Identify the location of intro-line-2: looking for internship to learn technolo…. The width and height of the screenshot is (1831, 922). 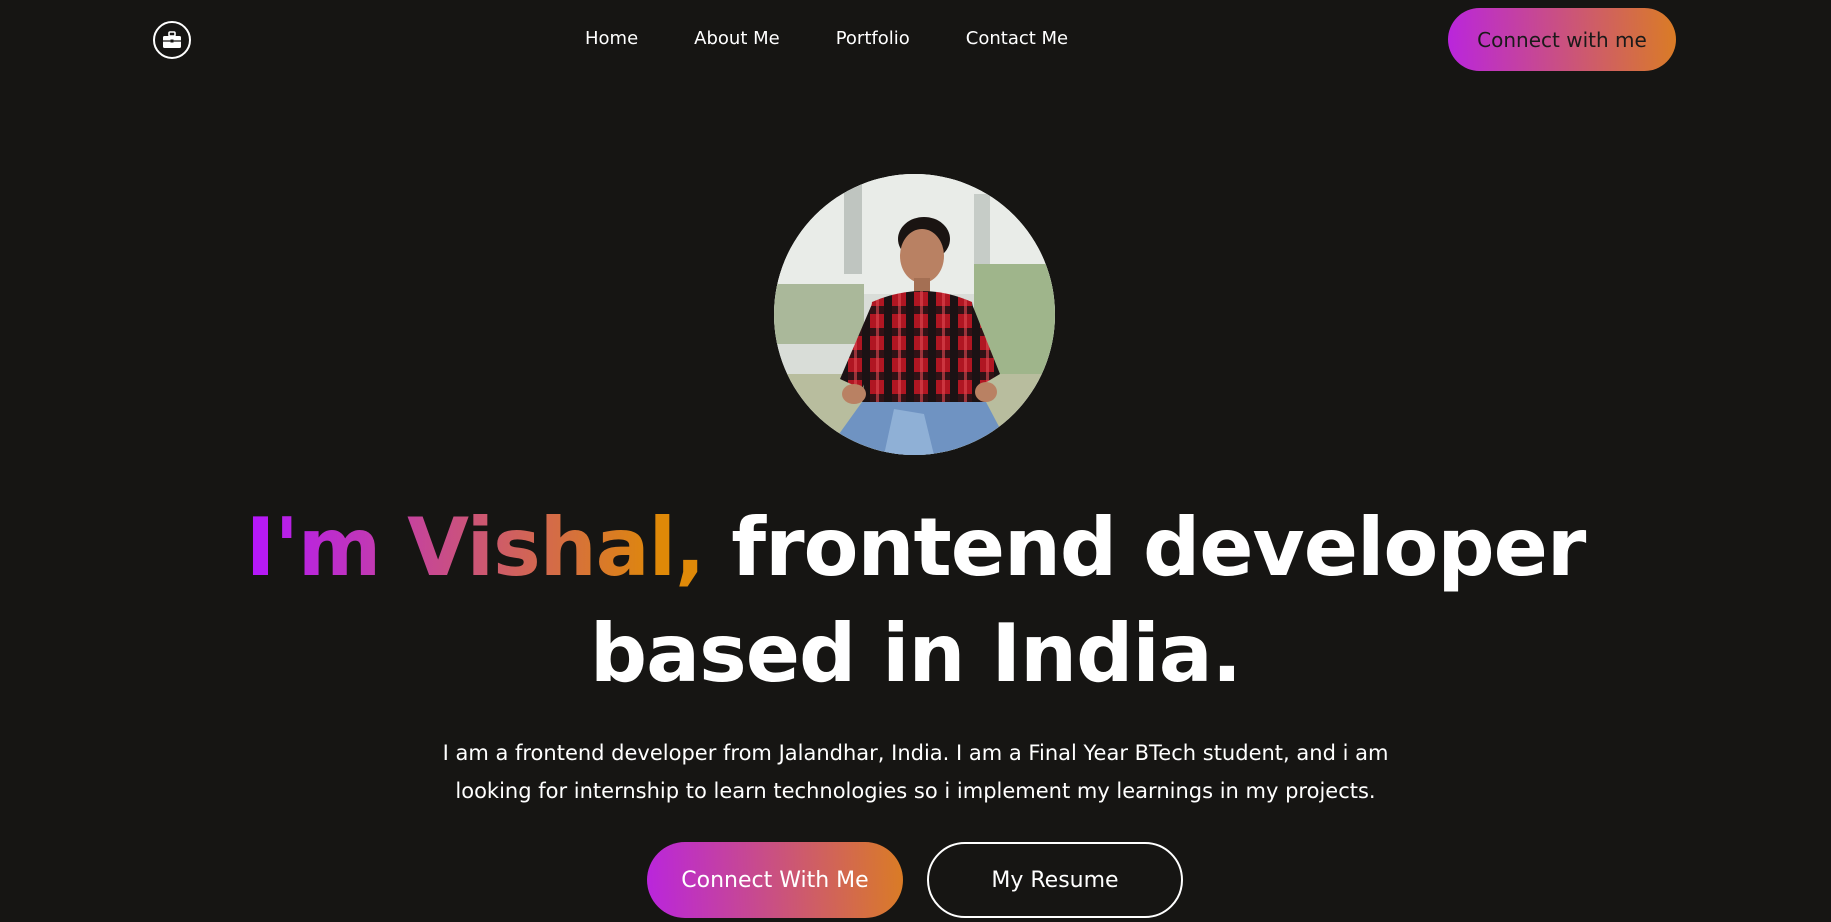
(915, 791).